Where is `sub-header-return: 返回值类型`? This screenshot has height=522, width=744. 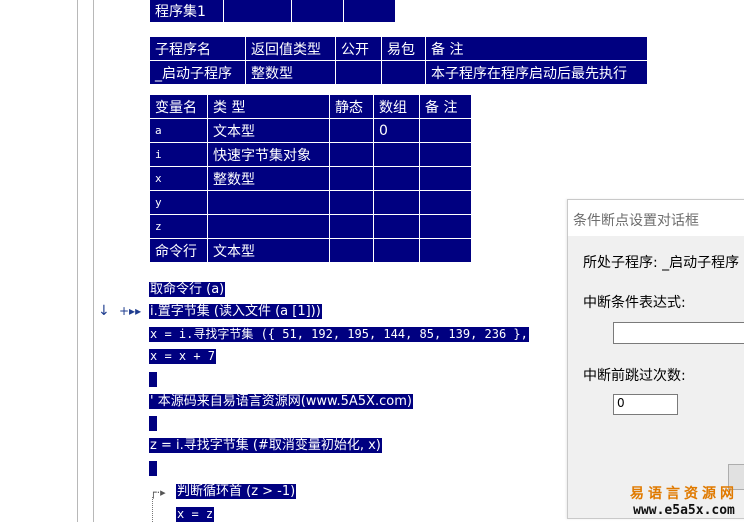
sub-header-return: 返回值类型 is located at coordinates (290, 48).